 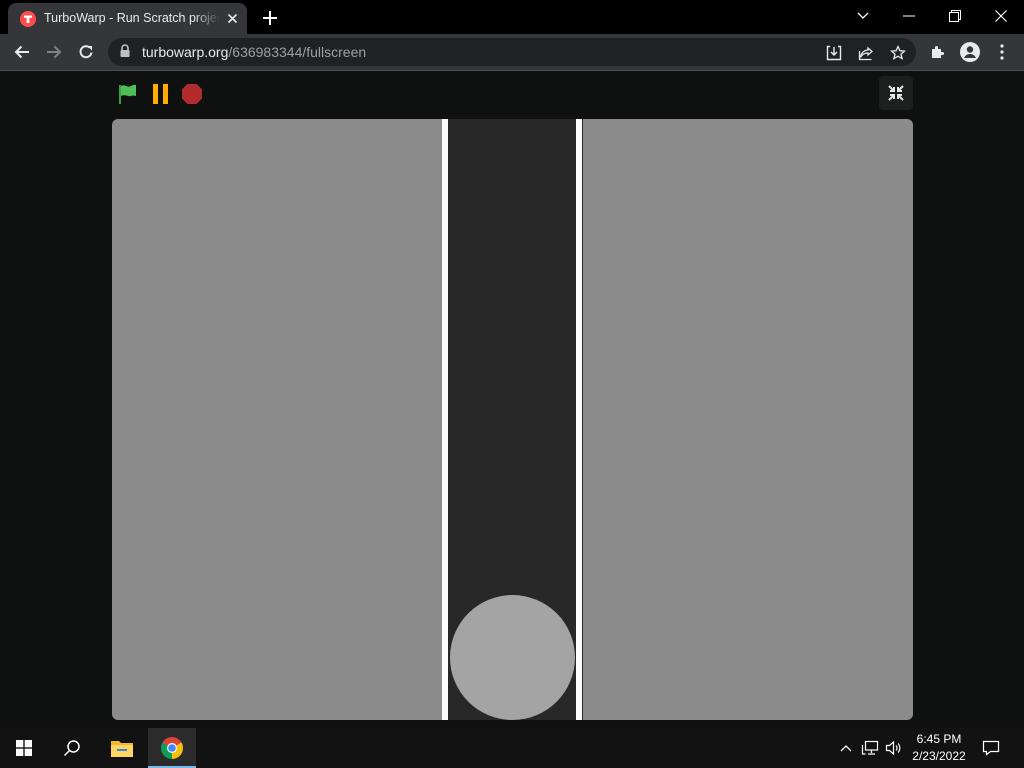 What do you see at coordinates (160, 94) in the screenshot?
I see `pause-icon` at bounding box center [160, 94].